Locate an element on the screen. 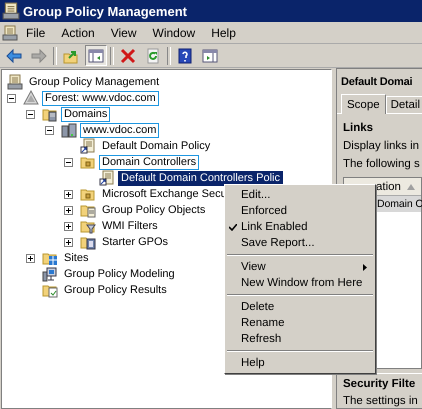 The width and height of the screenshot is (422, 409). app-icon is located at coordinates (11, 11).